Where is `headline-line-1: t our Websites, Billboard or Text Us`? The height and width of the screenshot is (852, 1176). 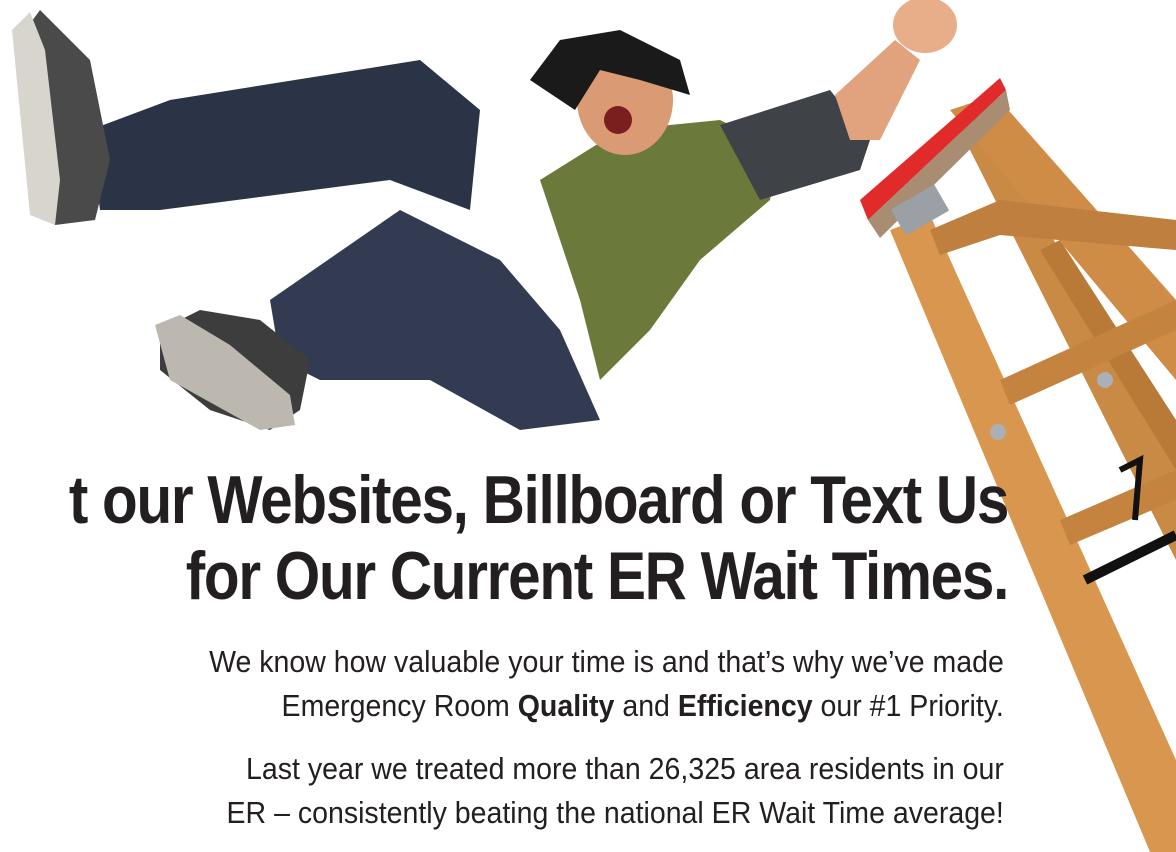
headline-line-1: t our Websites, Billboard or Text Us is located at coordinates (539, 500).